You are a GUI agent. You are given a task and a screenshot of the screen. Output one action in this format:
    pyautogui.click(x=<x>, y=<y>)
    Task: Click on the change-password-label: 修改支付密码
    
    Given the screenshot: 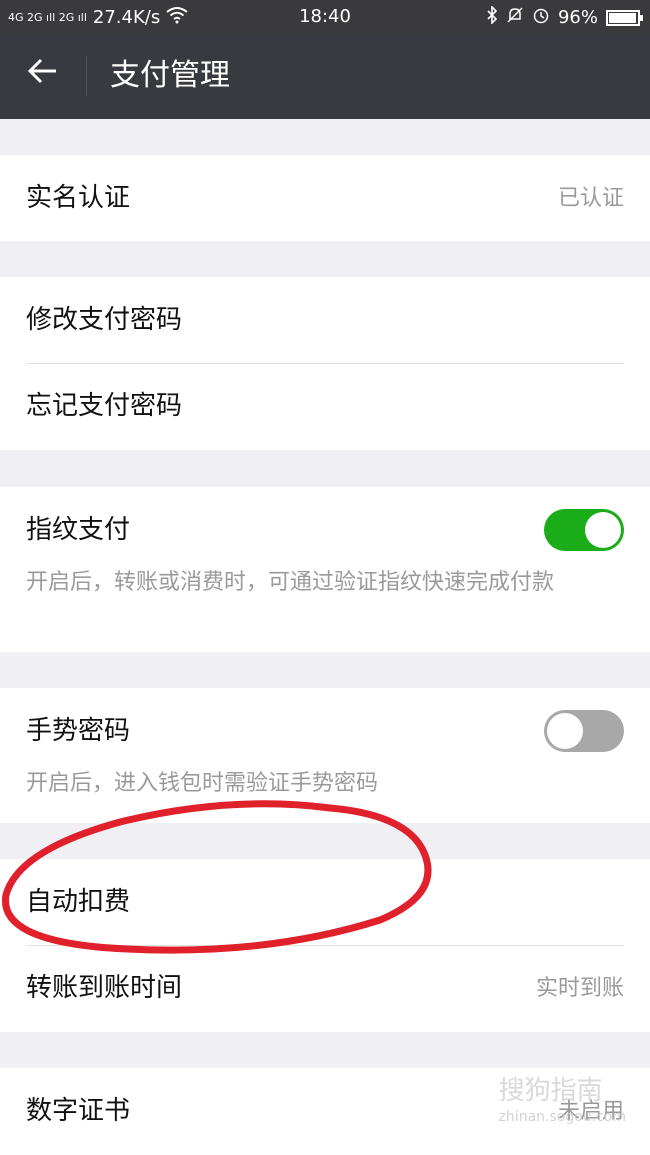 What is the action you would take?
    pyautogui.click(x=104, y=320)
    